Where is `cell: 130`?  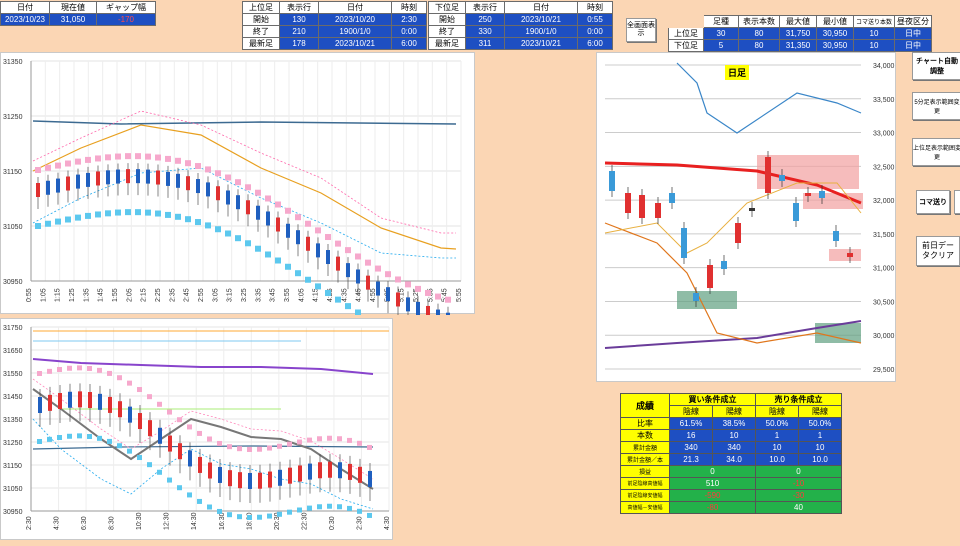 cell: 130 is located at coordinates (299, 19).